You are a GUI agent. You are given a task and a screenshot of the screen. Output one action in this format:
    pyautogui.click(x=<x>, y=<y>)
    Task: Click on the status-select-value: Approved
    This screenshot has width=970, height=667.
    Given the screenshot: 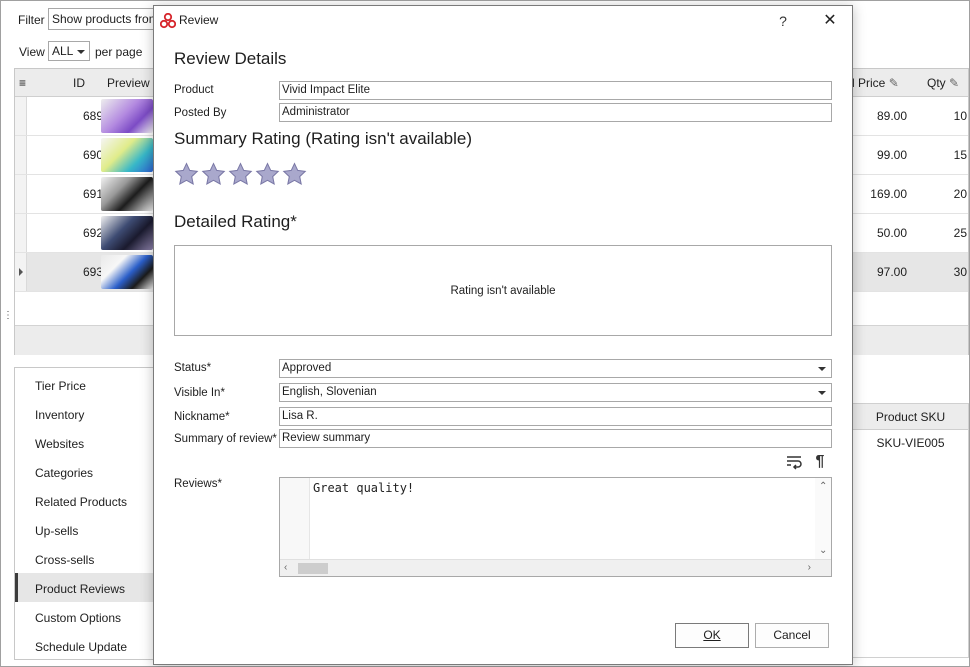 What is the action you would take?
    pyautogui.click(x=307, y=368)
    